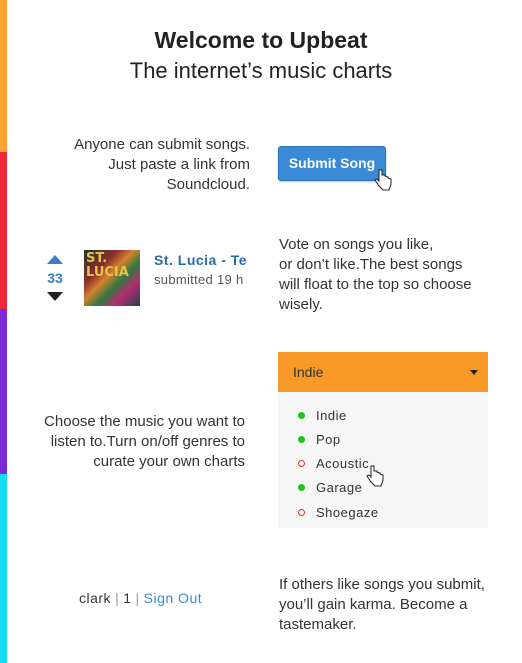 Image resolution: width=522 pixels, height=663 pixels. Describe the element at coordinates (173, 598) in the screenshot. I see `sign-out-link: Sign Out` at that location.